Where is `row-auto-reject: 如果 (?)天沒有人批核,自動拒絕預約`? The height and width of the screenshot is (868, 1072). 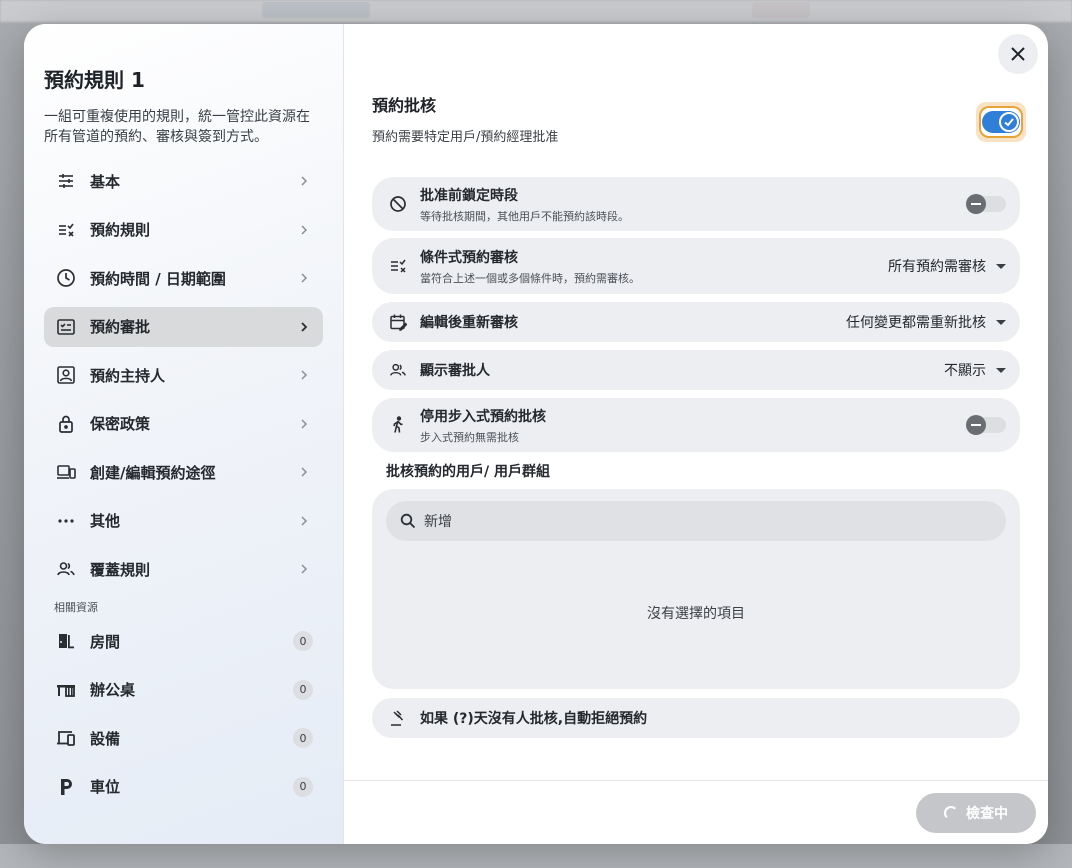 row-auto-reject: 如果 (?)天沒有人批核,自動拒絕預約 is located at coordinates (696, 718).